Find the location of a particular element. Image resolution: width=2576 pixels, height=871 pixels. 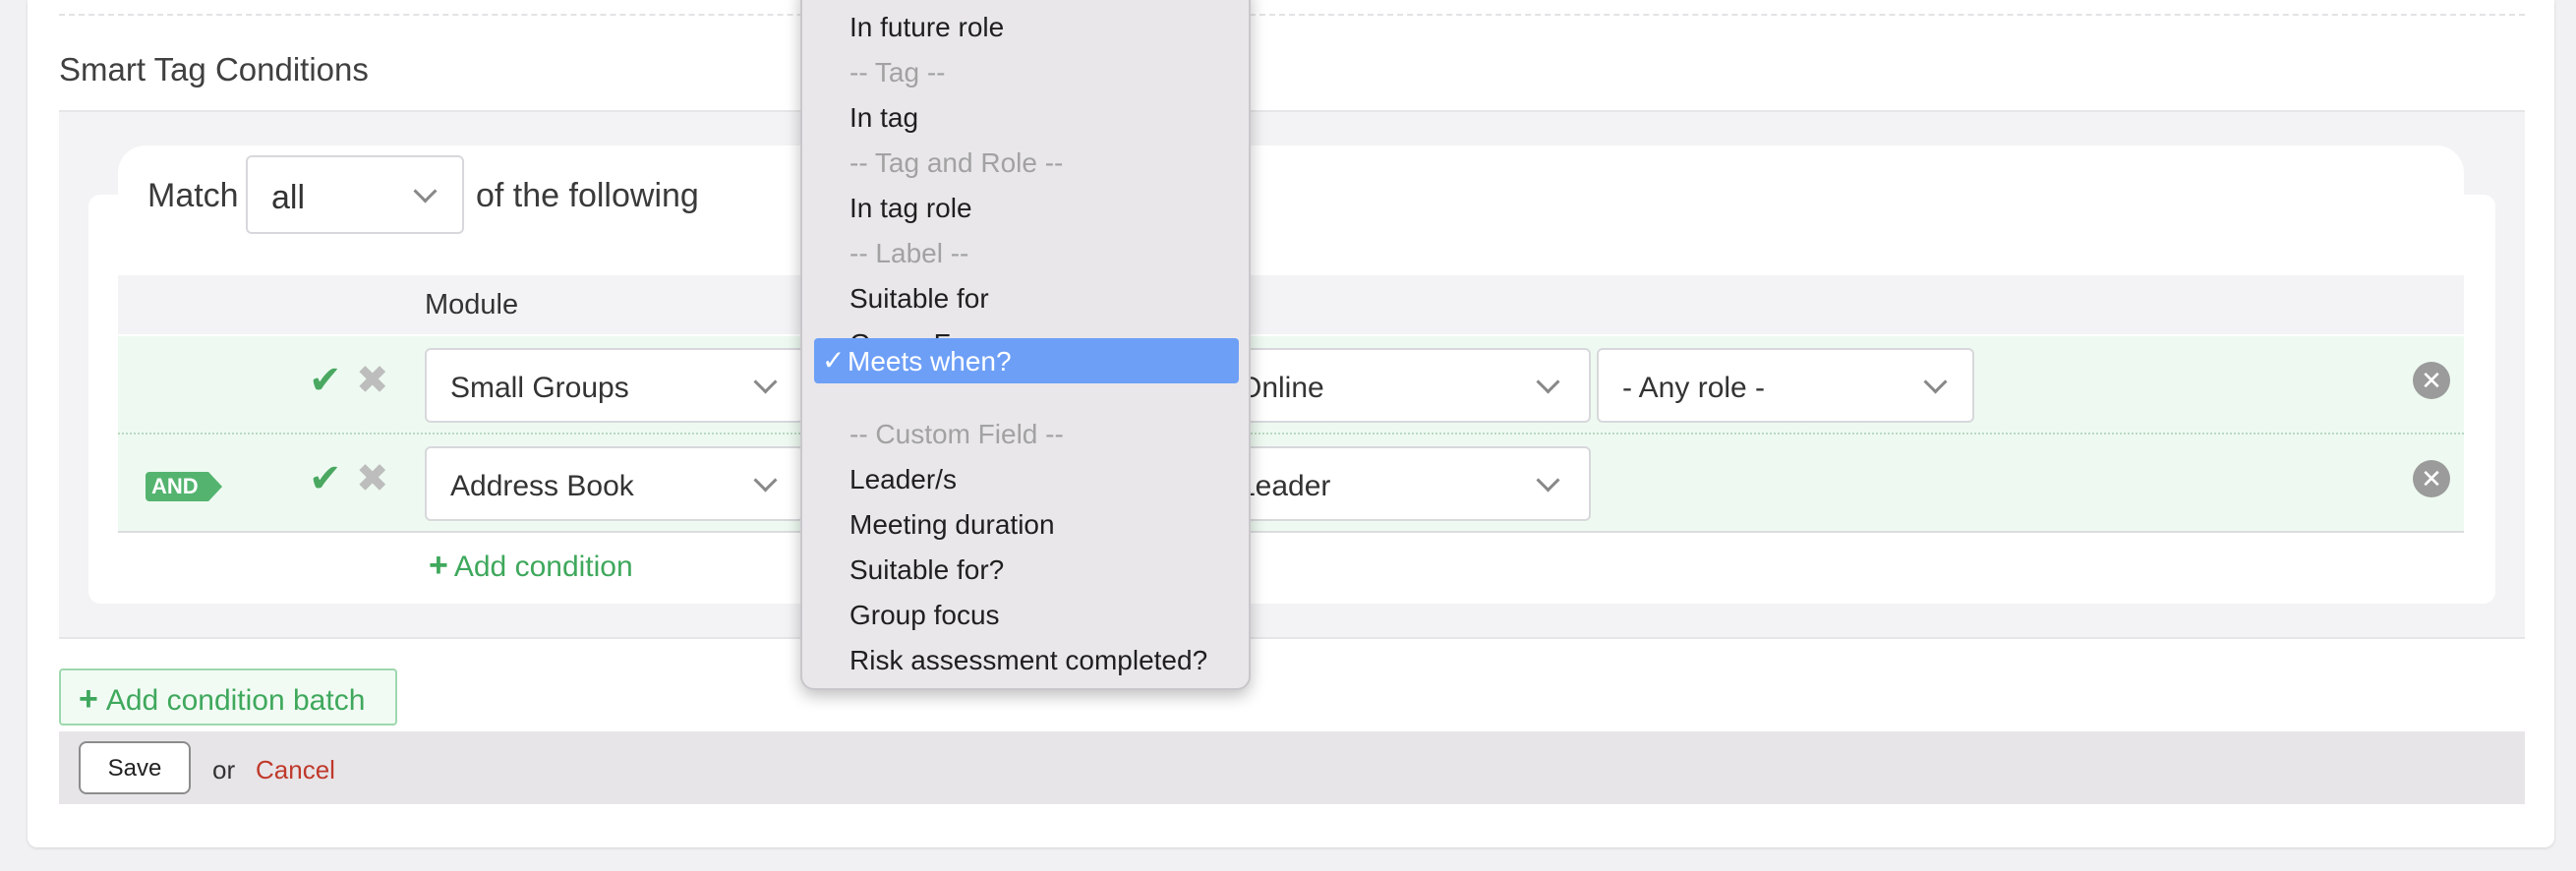

condition-batch-tab is located at coordinates (1291, 173).